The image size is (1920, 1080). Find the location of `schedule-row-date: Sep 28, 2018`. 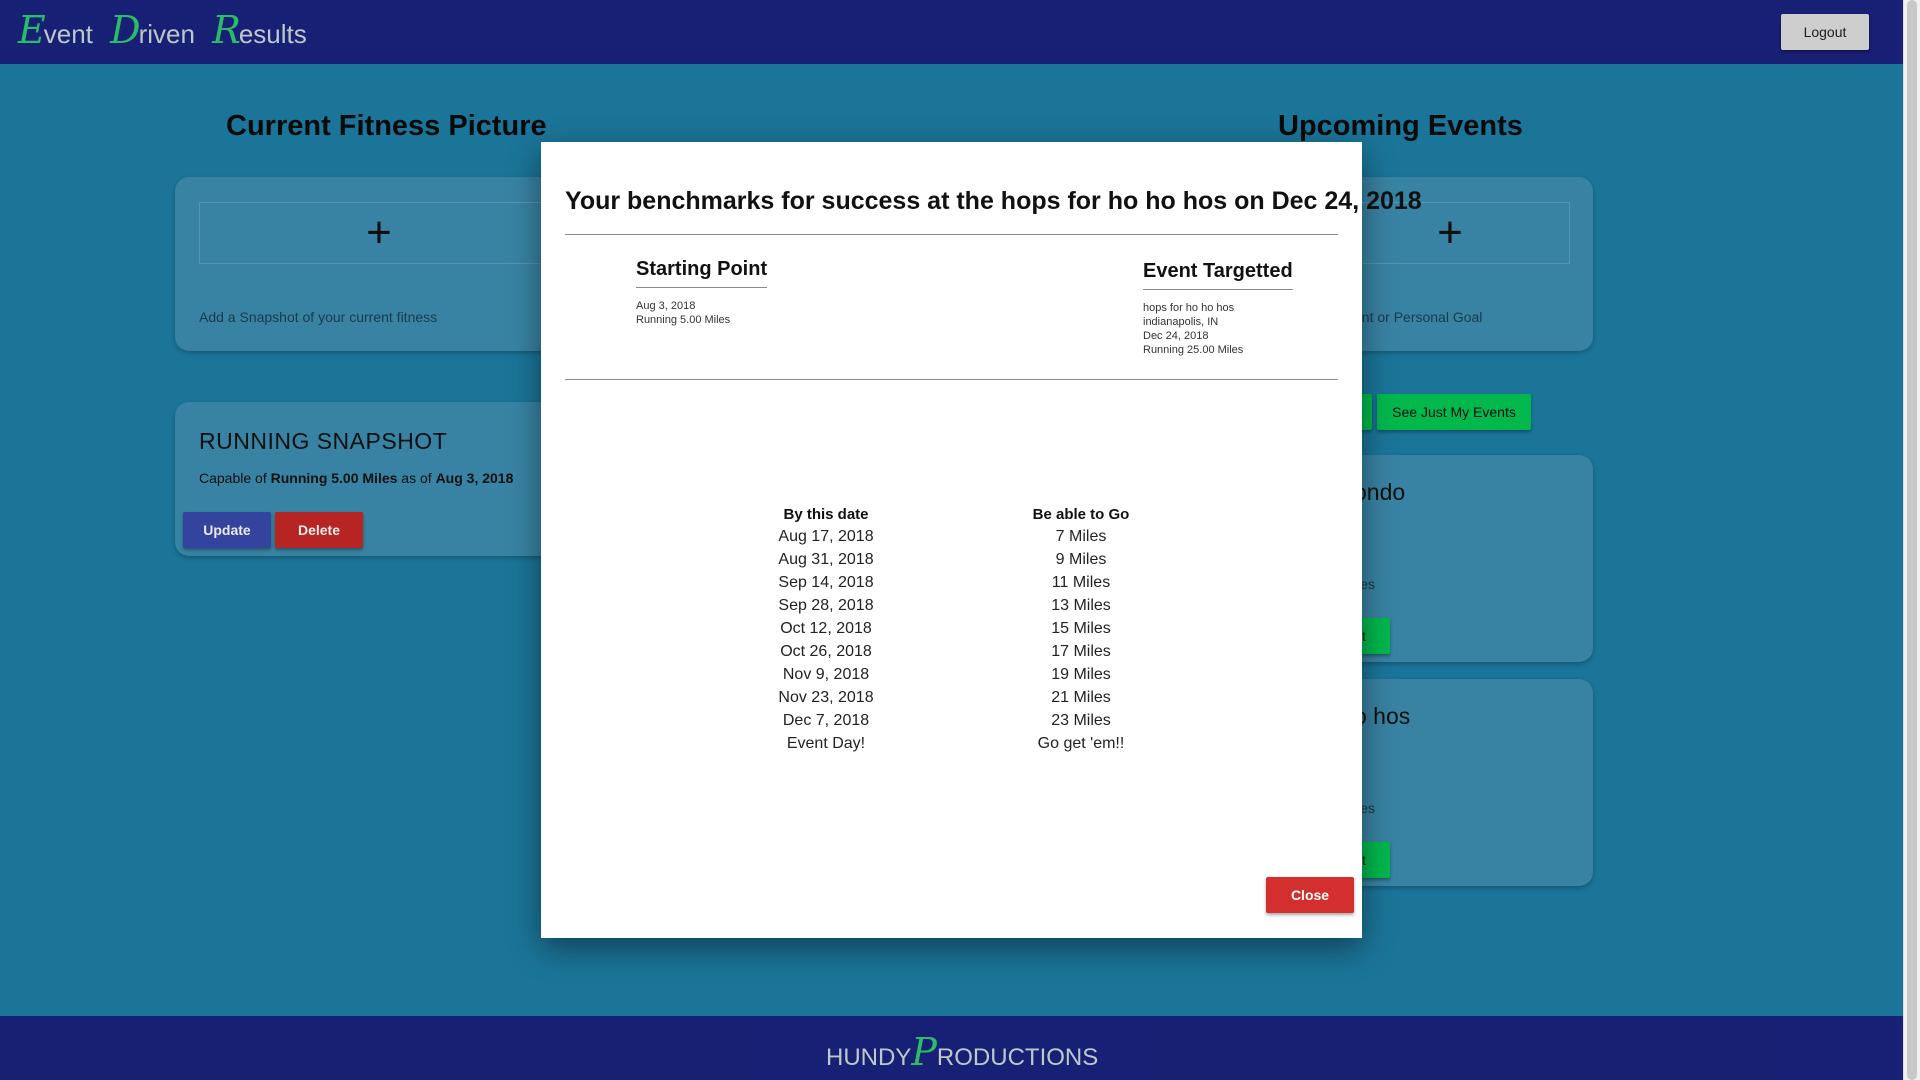

schedule-row-date: Sep 28, 2018 is located at coordinates (826, 605).